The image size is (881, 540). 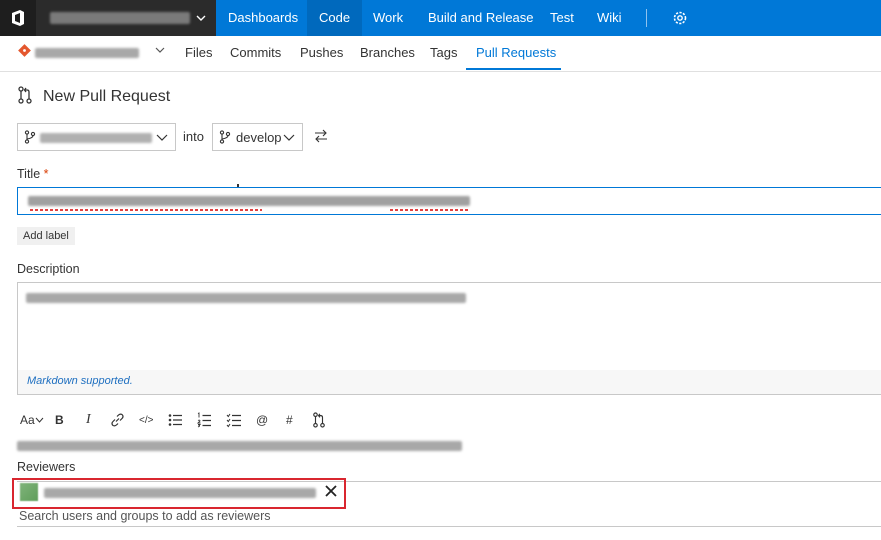 What do you see at coordinates (246, 298) in the screenshot?
I see `description-value-redacted` at bounding box center [246, 298].